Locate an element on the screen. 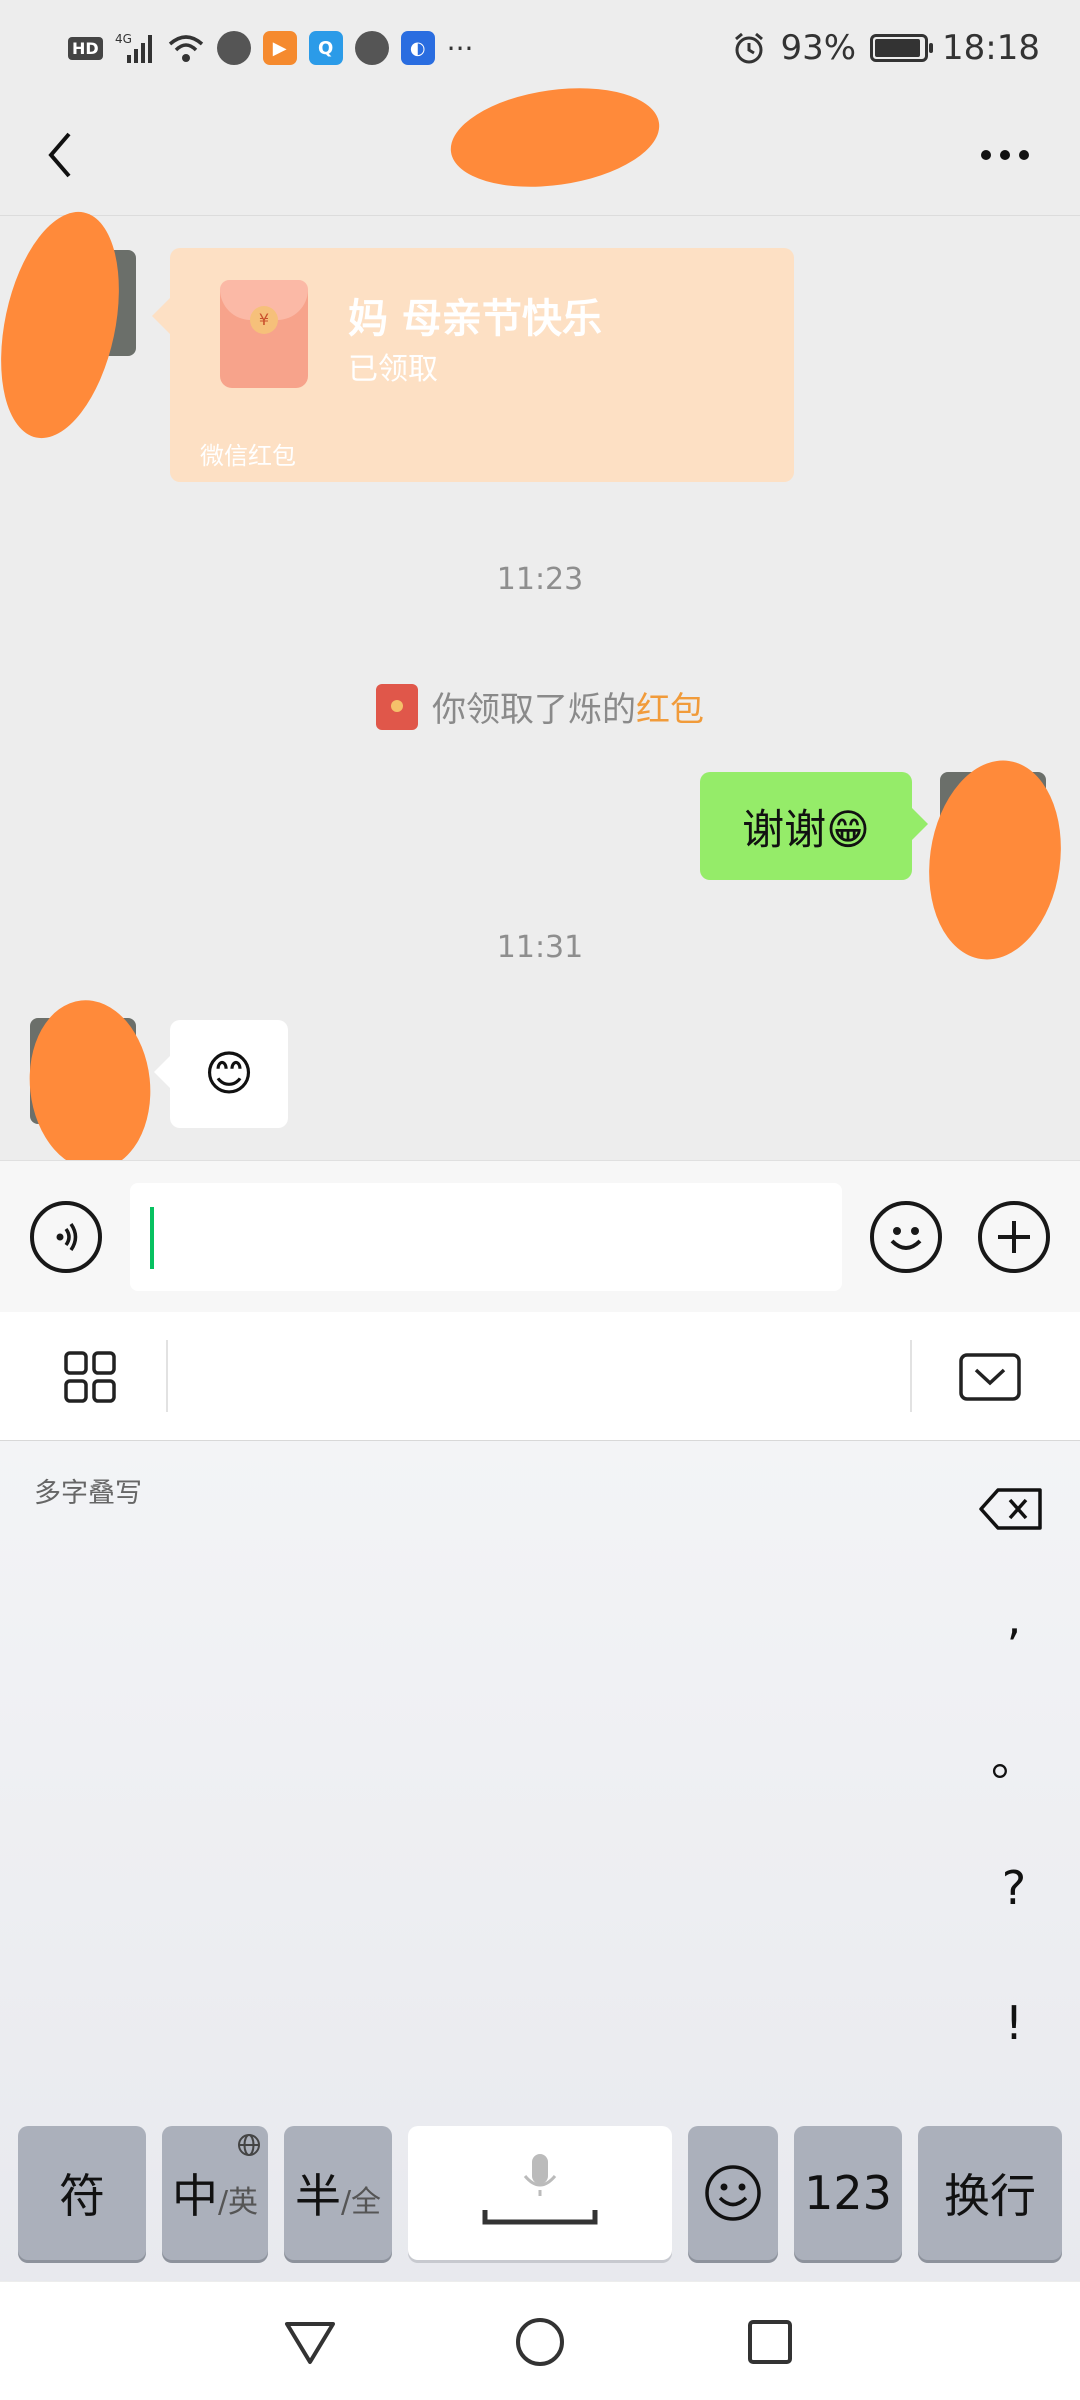 The height and width of the screenshot is (2400, 1080). handwriting-hint: 多字叠写 is located at coordinates (88, 1493).